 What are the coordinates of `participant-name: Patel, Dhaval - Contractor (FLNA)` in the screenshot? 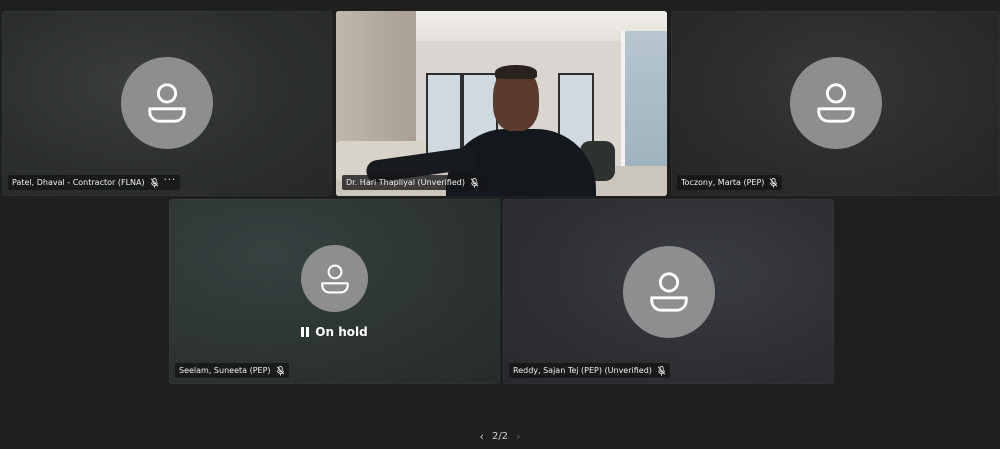 It's located at (78, 182).